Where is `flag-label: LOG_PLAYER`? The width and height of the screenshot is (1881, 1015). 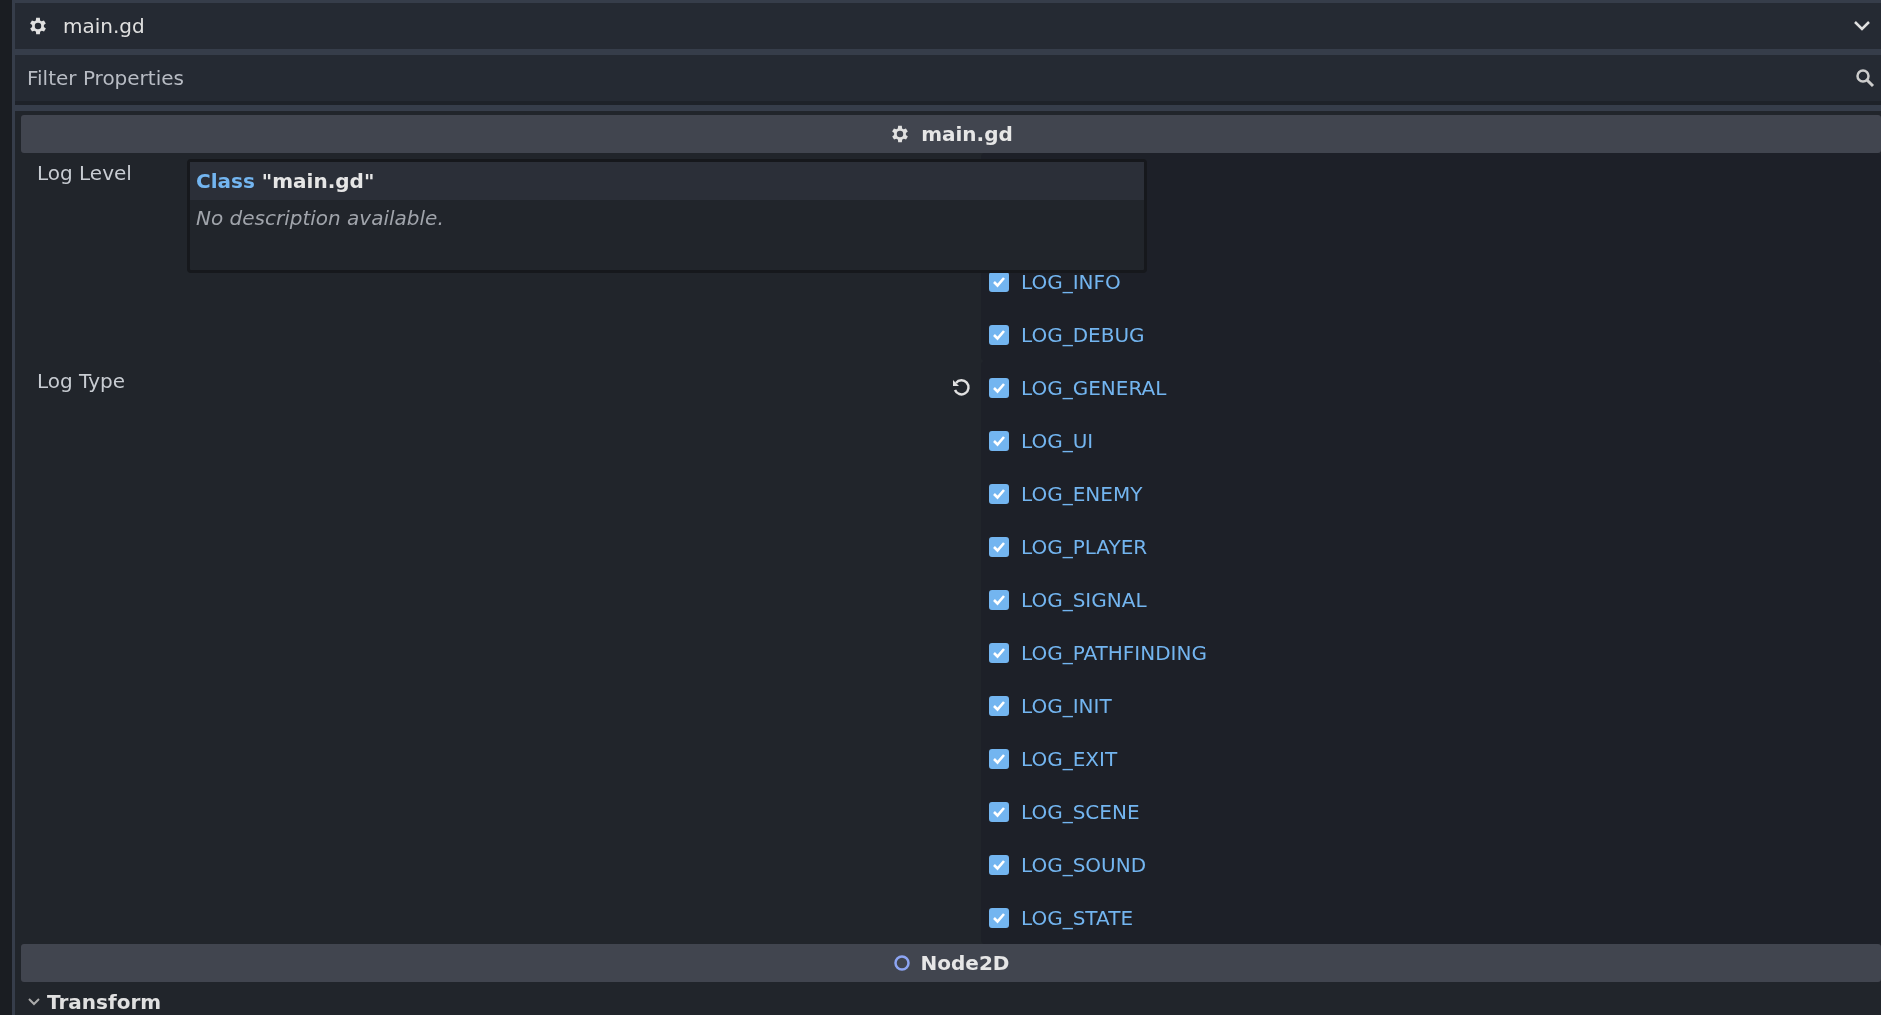 flag-label: LOG_PLAYER is located at coordinates (1084, 546).